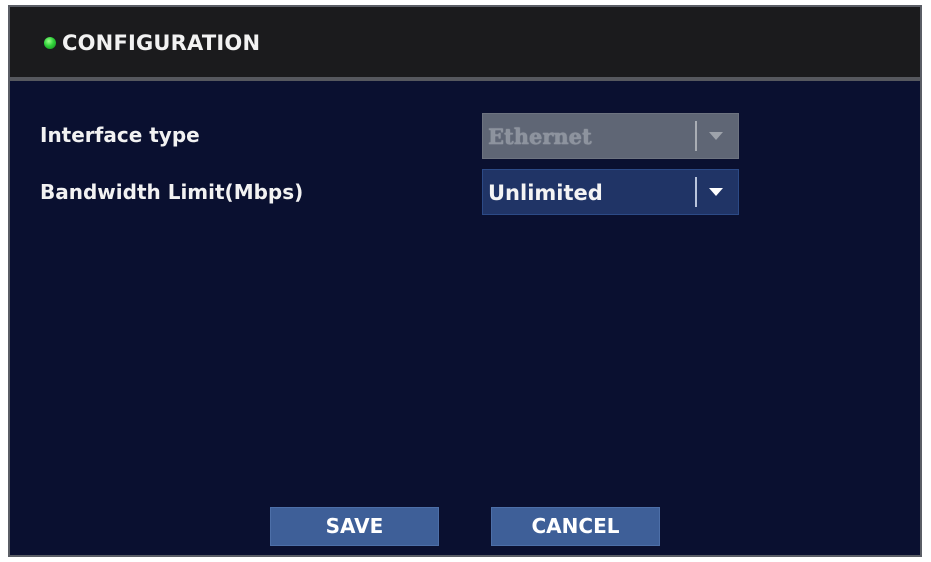 This screenshot has height=562, width=931. What do you see at coordinates (120, 135) in the screenshot?
I see `interface-type-label: Interface type` at bounding box center [120, 135].